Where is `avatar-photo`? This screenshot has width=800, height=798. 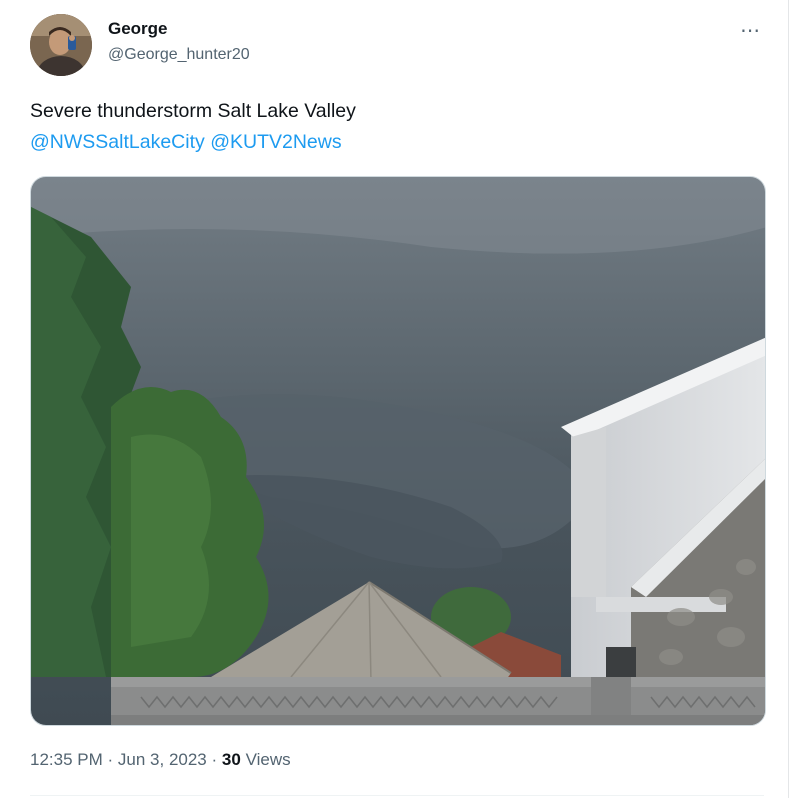 avatar-photo is located at coordinates (61, 45).